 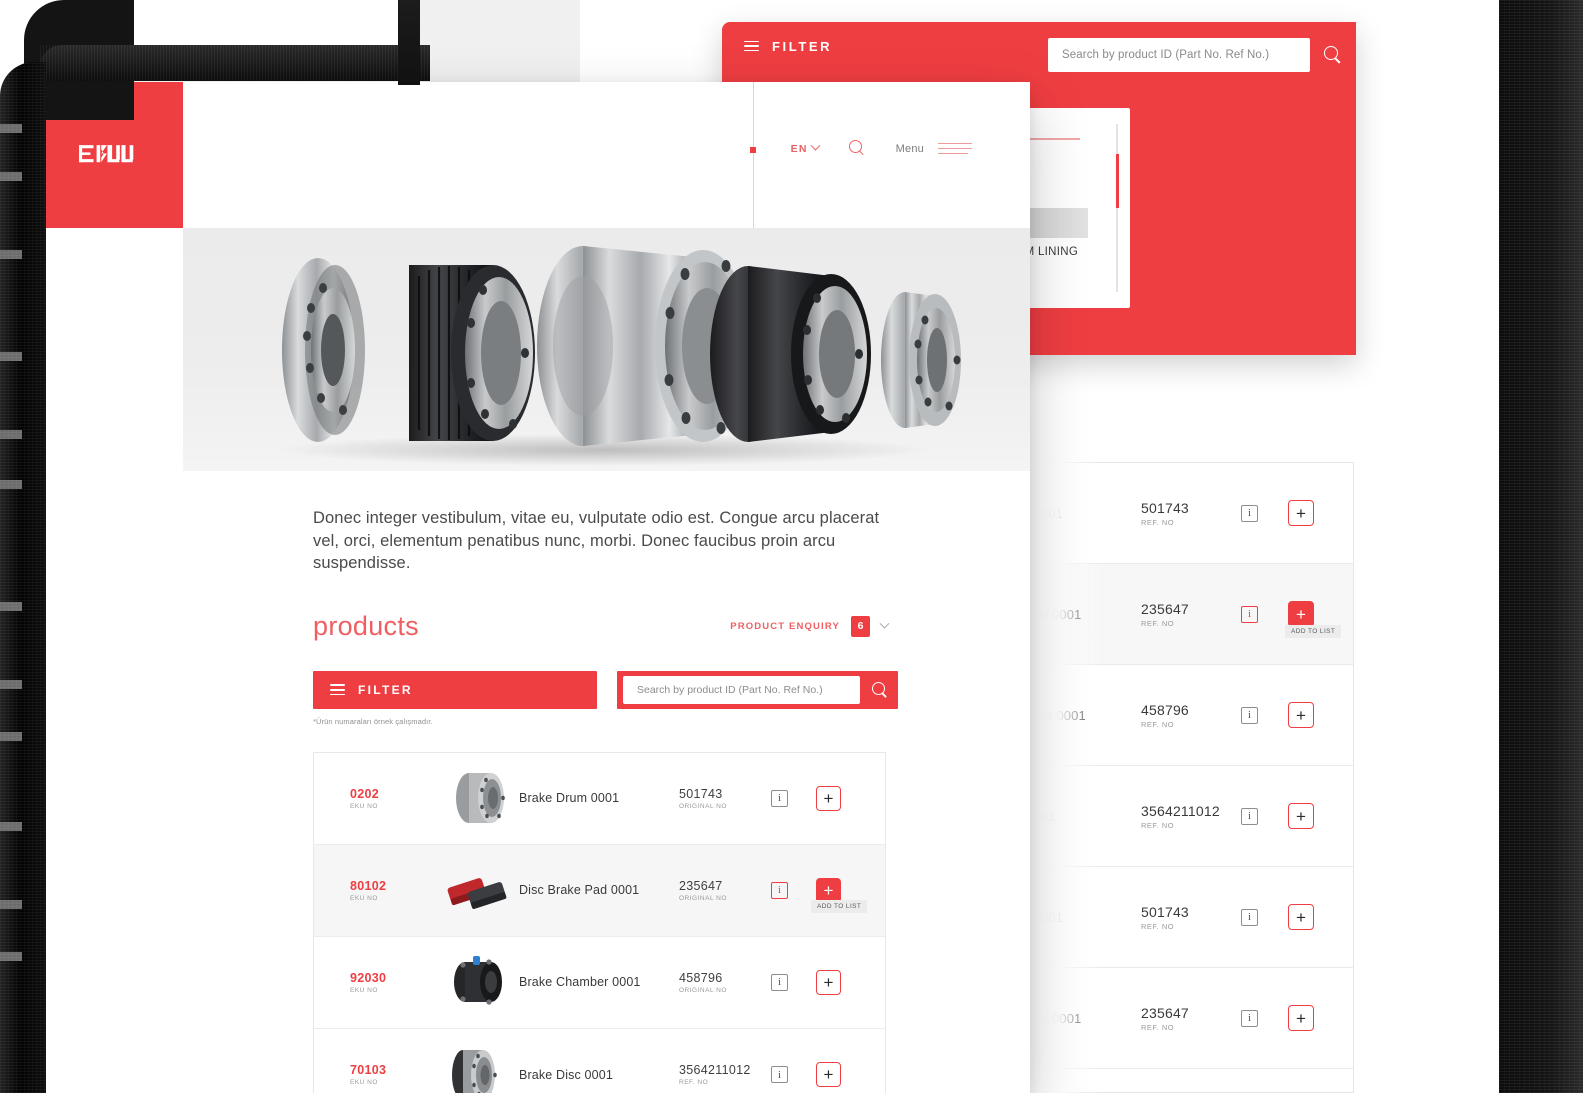 I want to click on language-selector: EN, so click(x=806, y=147).